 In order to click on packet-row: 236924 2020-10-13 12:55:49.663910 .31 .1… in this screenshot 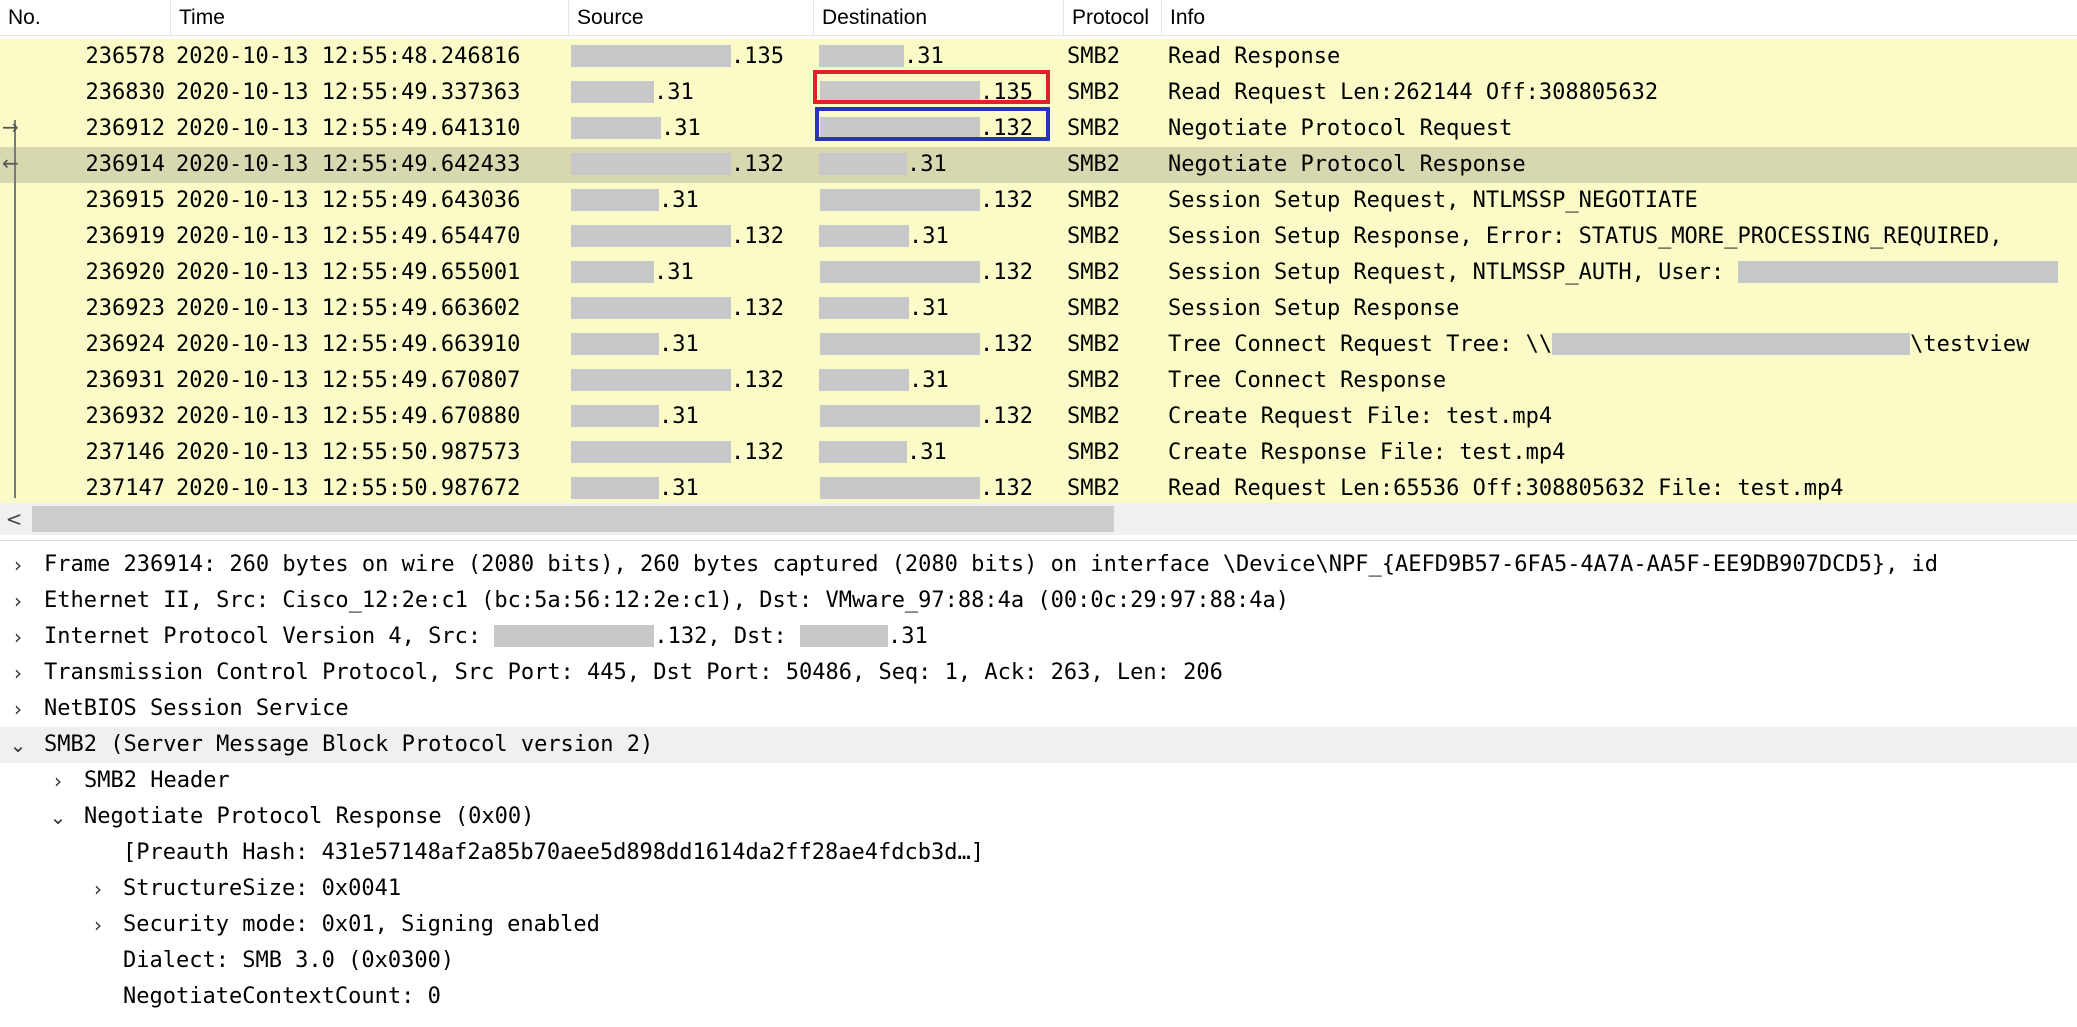, I will do `click(1038, 345)`.